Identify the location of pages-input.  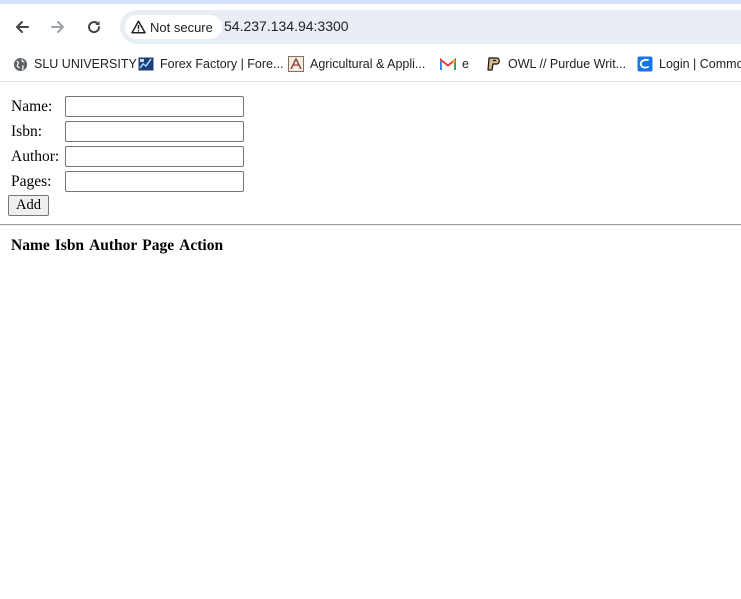
(154, 181).